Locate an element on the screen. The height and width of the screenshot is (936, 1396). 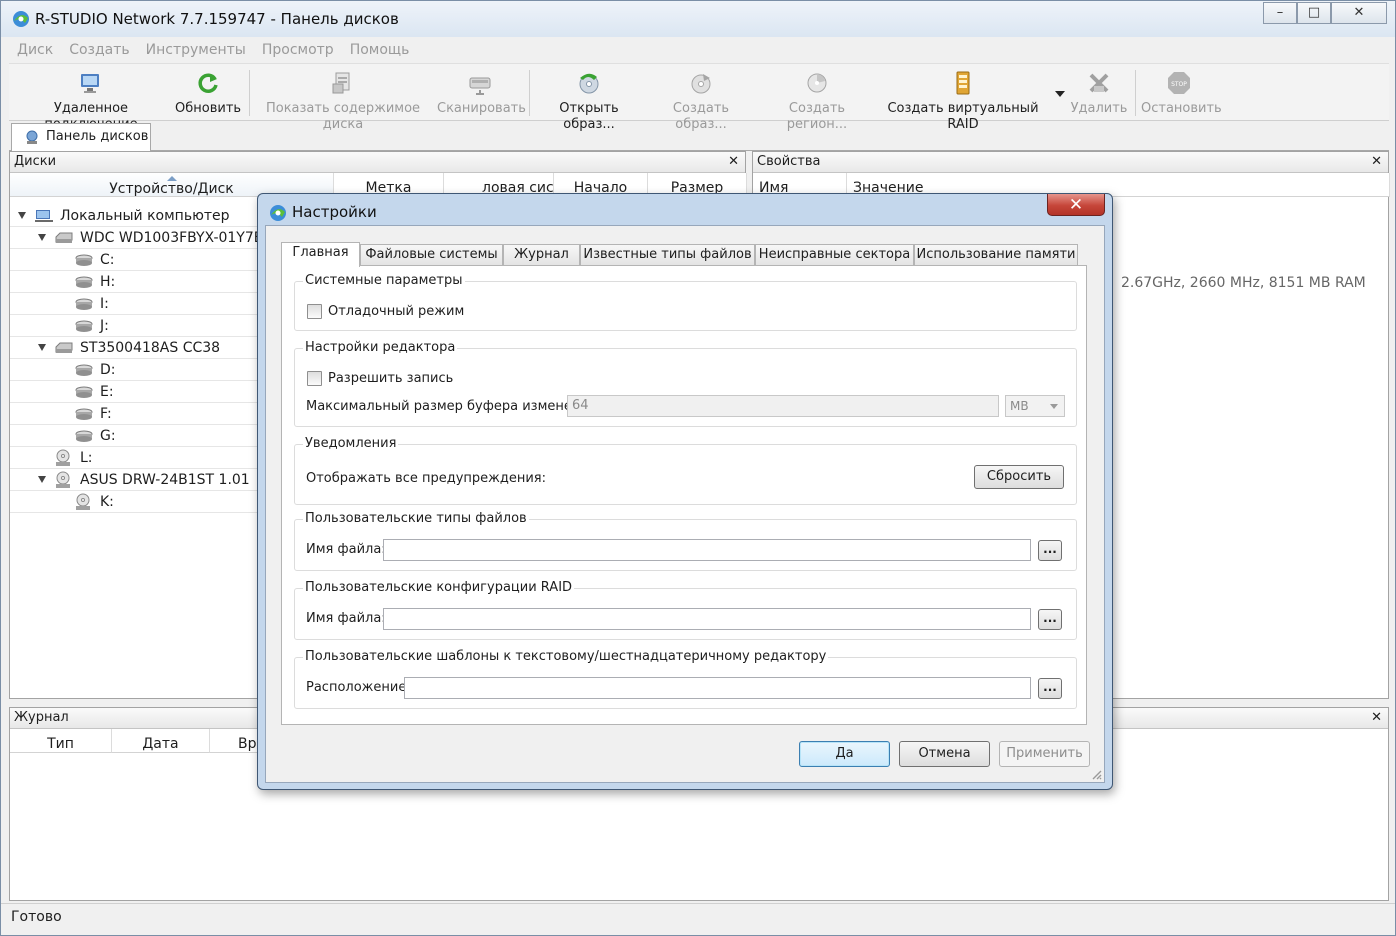
raid-dropdown-arrow-icon is located at coordinates (1060, 94).